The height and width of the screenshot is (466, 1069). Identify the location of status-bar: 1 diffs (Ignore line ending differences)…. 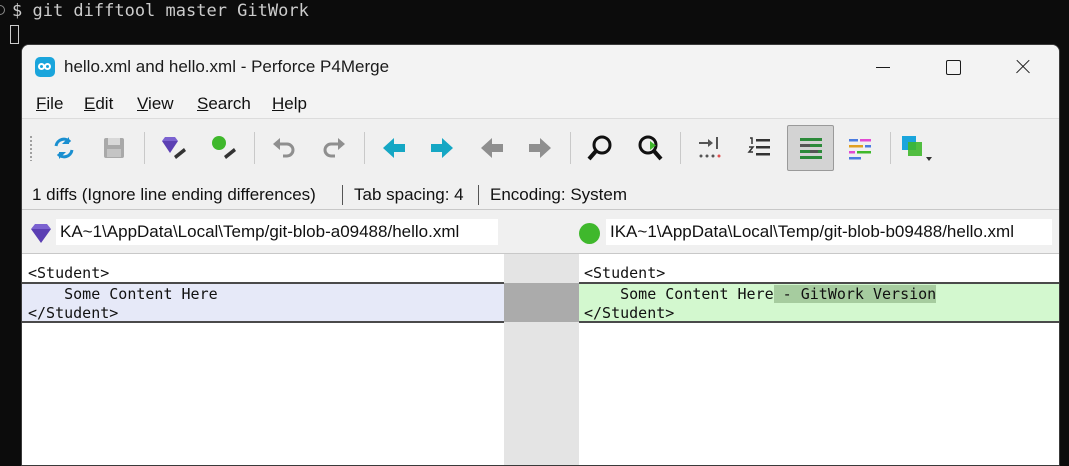
(540, 193).